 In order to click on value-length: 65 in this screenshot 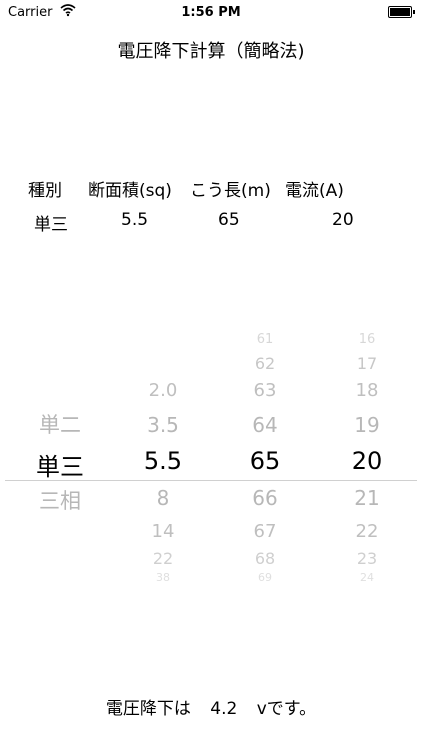, I will do `click(229, 220)`.